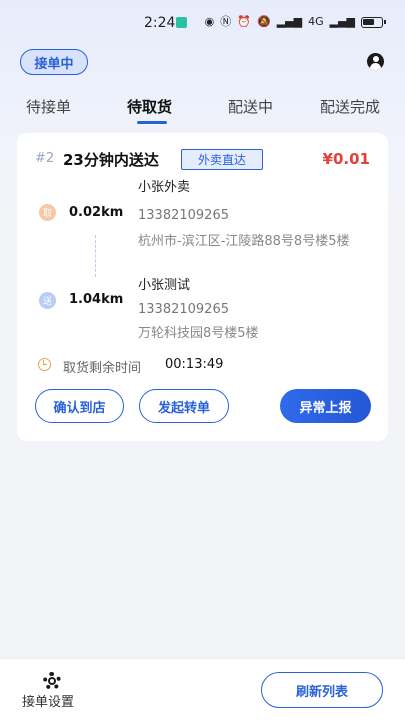  I want to click on battery-icon, so click(373, 22).